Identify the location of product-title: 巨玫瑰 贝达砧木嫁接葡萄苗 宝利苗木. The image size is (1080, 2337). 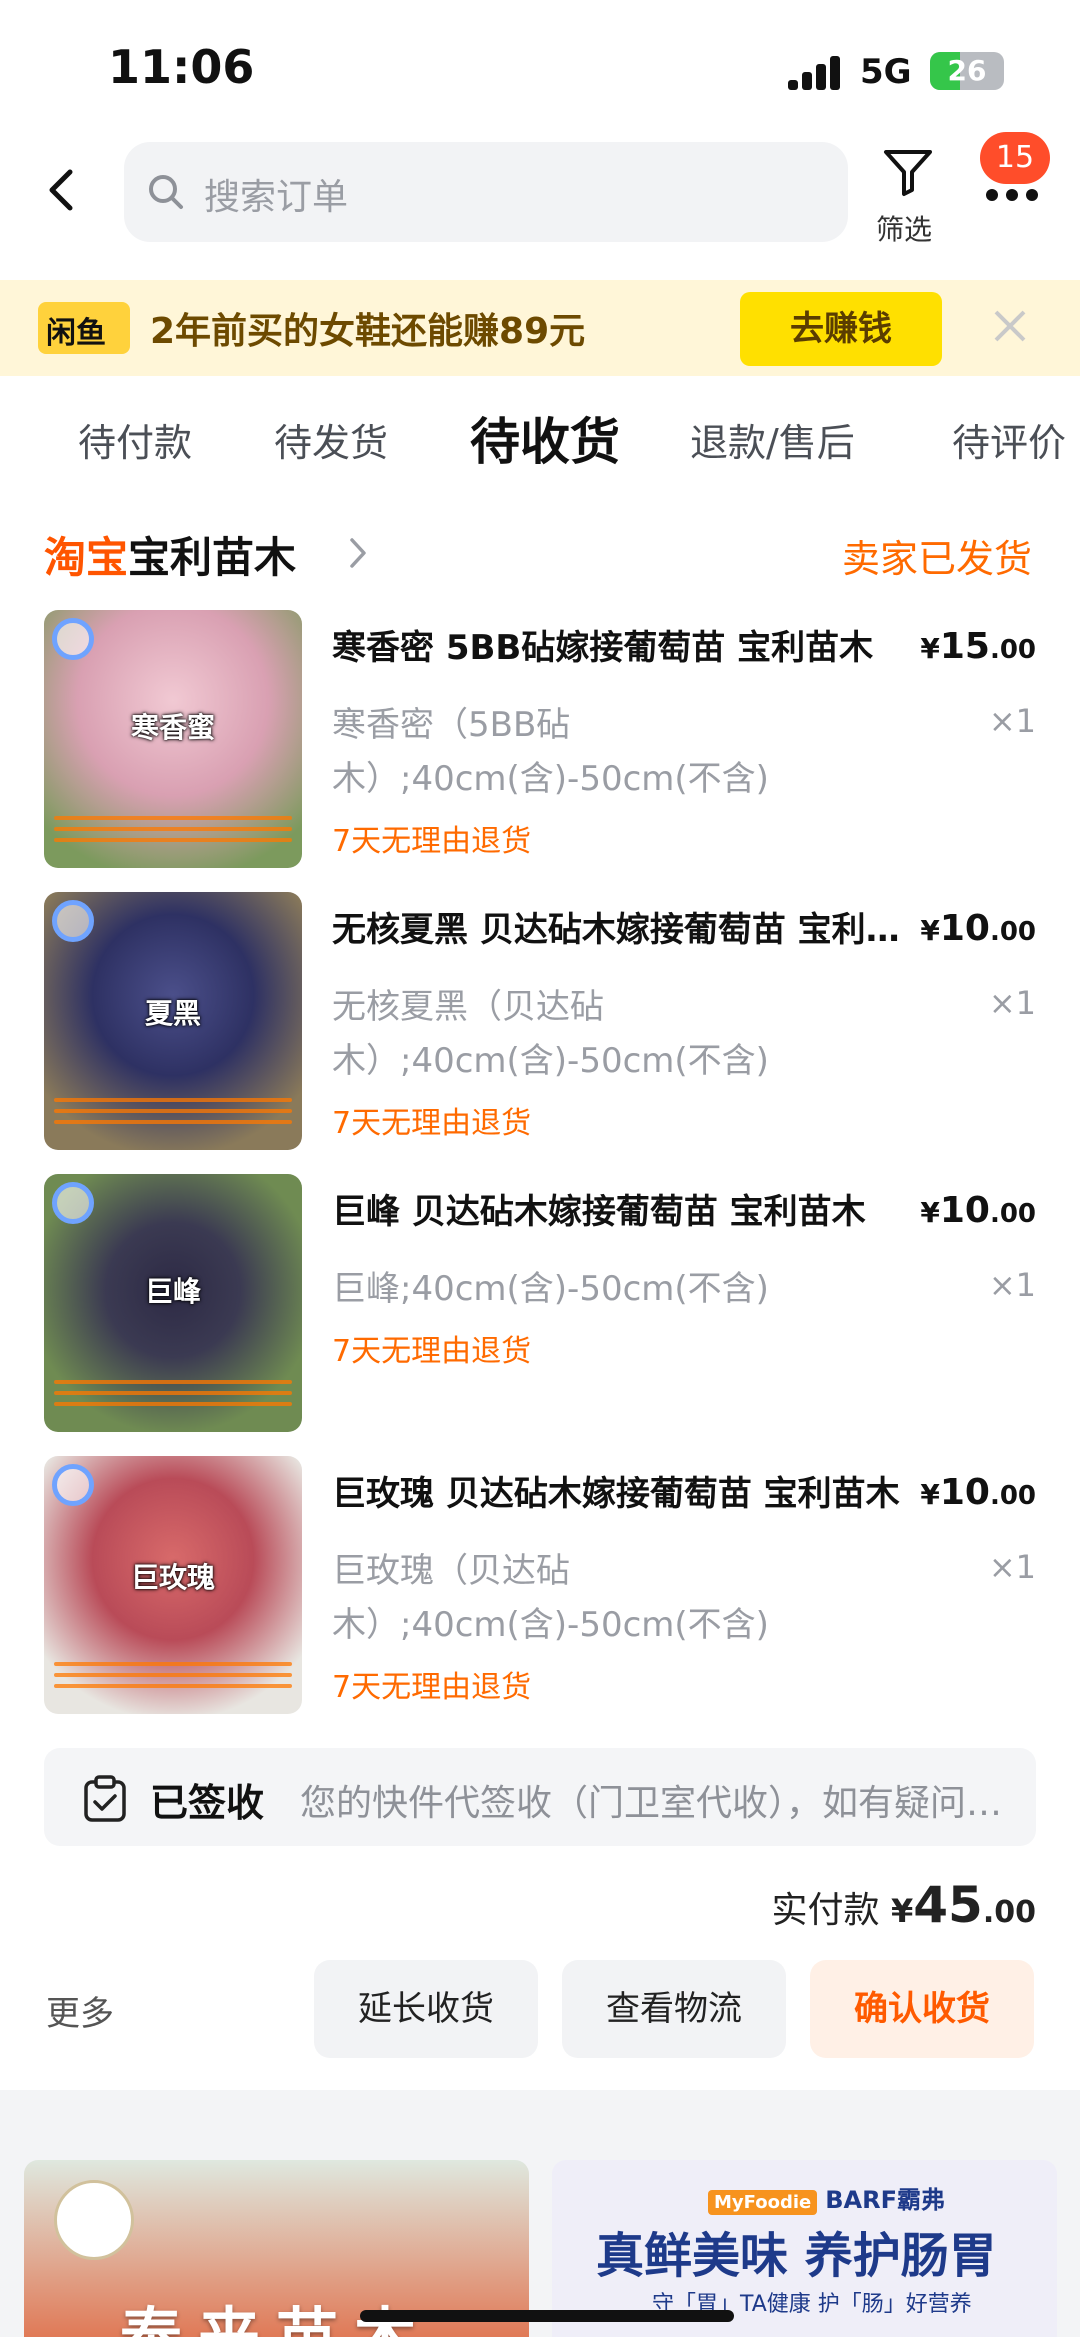
(622, 1490).